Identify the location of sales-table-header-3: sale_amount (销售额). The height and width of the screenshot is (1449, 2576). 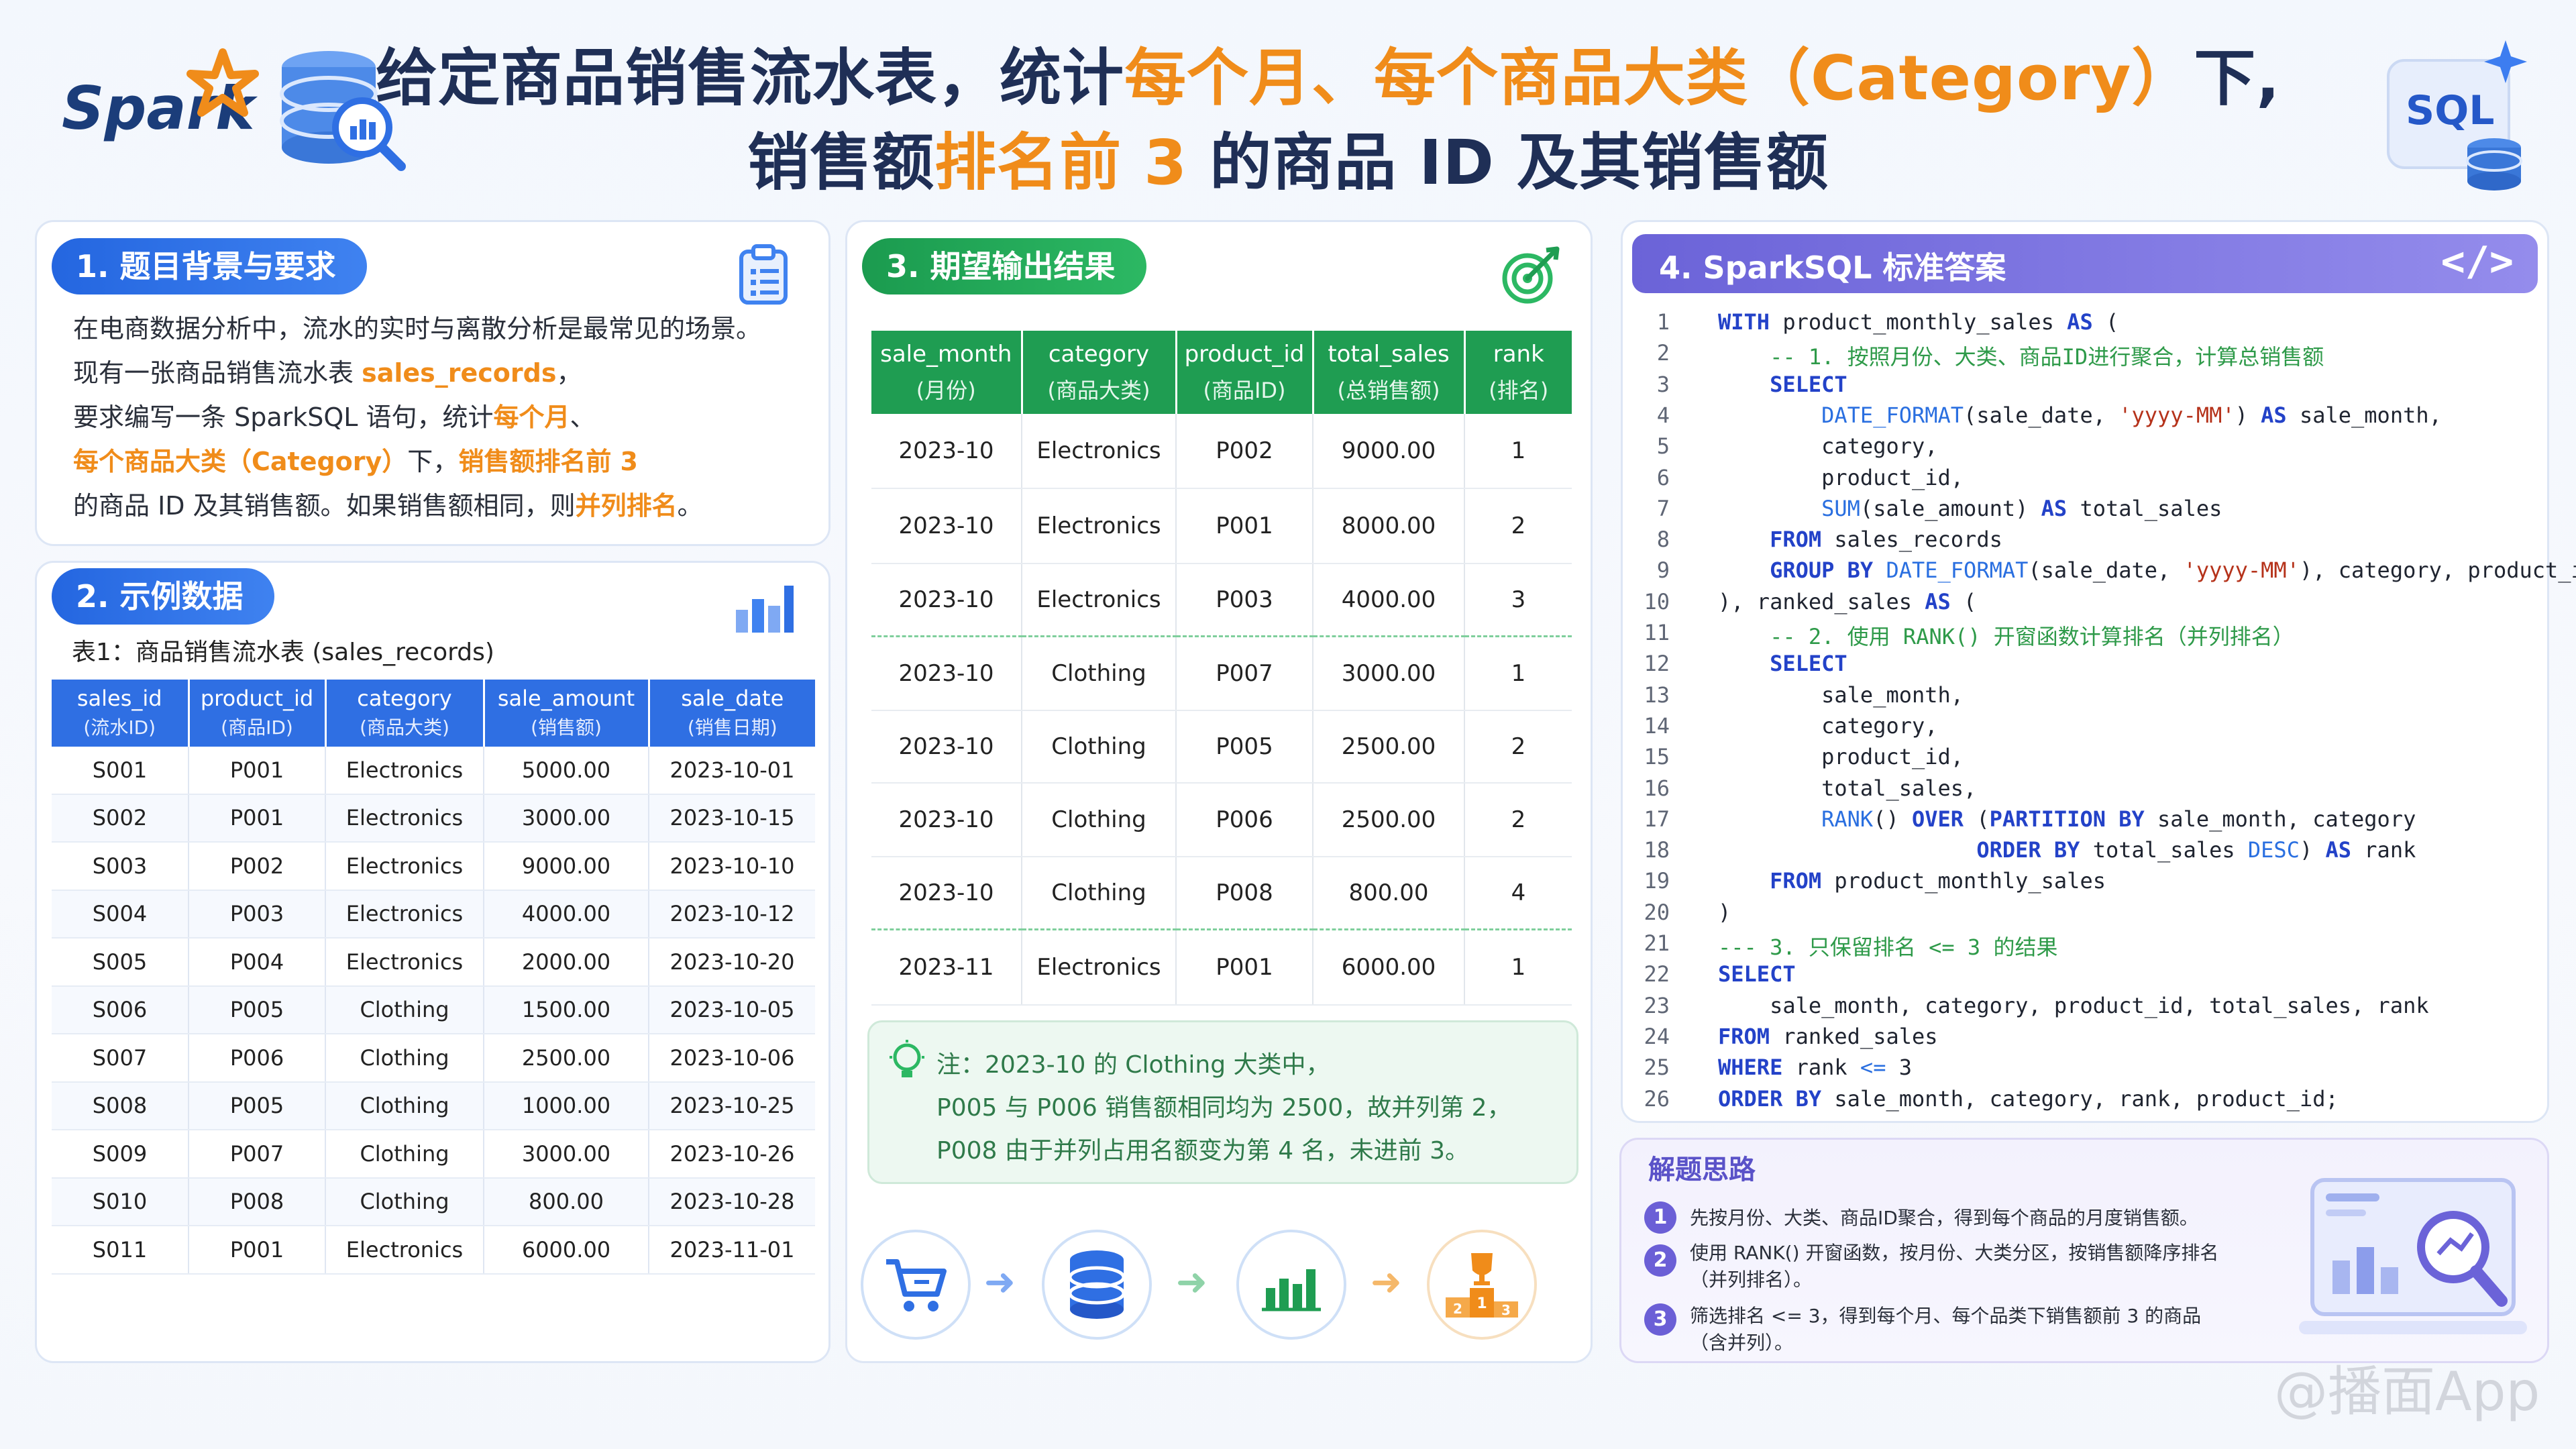
(567, 713).